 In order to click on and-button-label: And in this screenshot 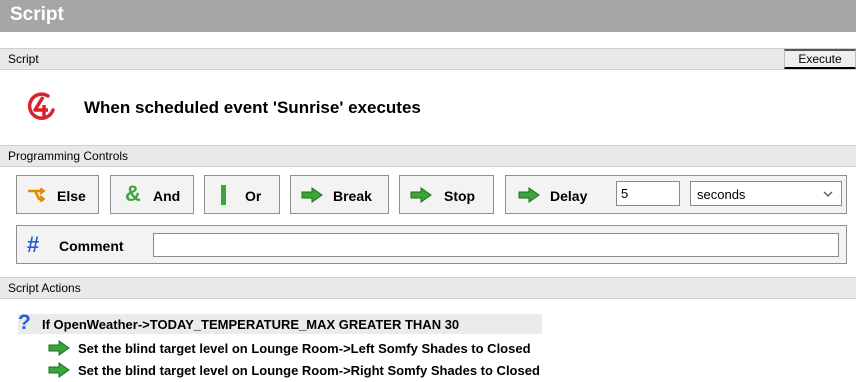, I will do `click(167, 196)`.